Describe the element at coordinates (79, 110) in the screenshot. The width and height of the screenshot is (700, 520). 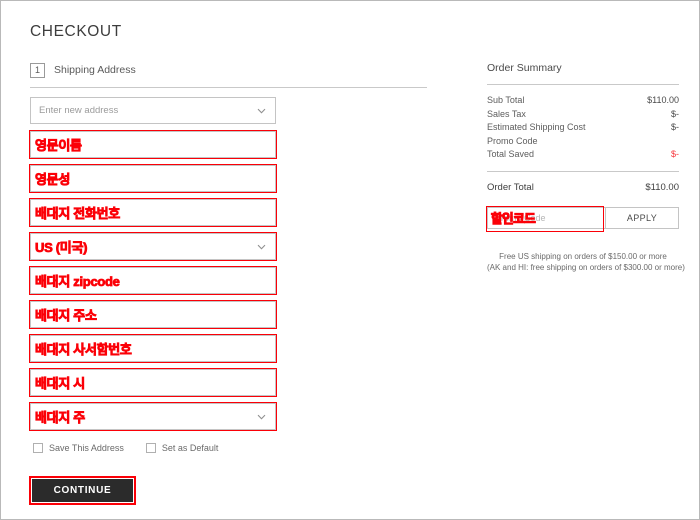
I see `saved-address-value: Enter new address` at that location.